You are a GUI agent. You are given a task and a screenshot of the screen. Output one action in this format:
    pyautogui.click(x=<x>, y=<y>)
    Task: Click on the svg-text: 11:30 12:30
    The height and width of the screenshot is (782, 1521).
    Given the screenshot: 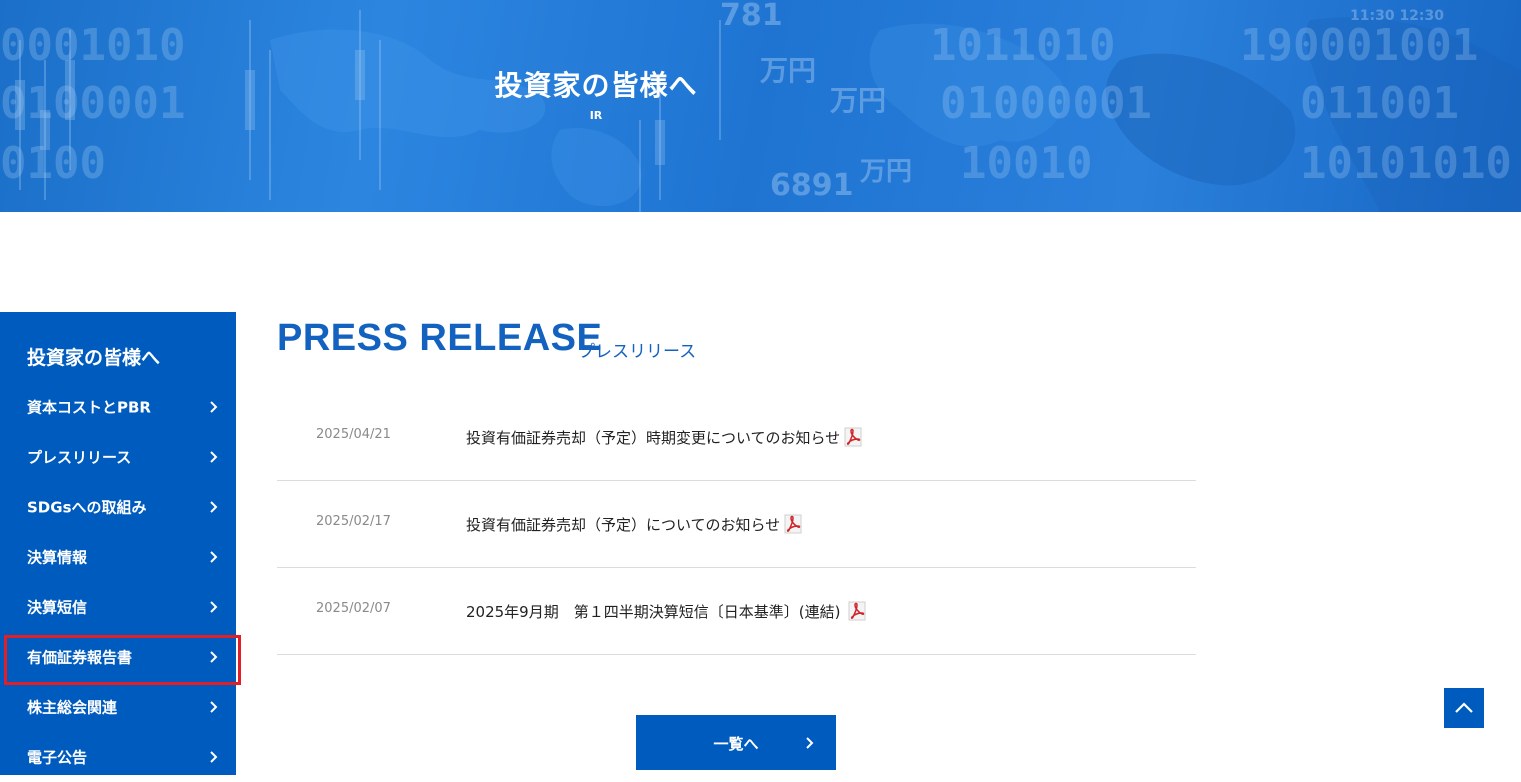 What is the action you would take?
    pyautogui.click(x=1397, y=16)
    